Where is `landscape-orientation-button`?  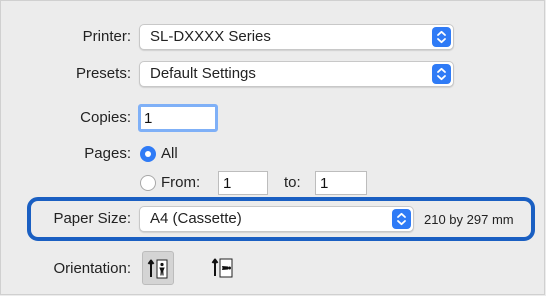
landscape-orientation-button is located at coordinates (223, 268).